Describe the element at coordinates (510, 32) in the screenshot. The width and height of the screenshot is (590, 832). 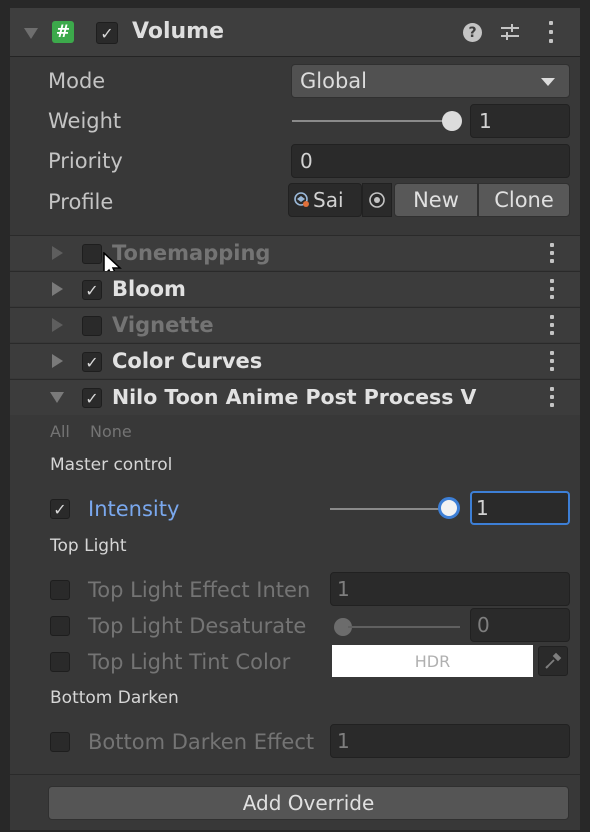
I see `presets-icon` at that location.